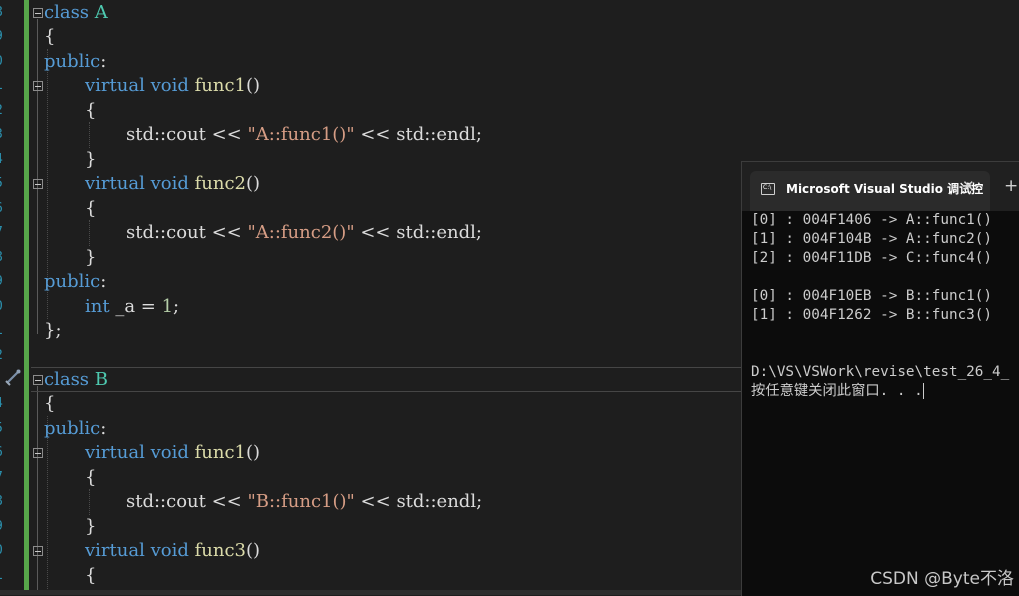 The height and width of the screenshot is (596, 1019). I want to click on function-name: func2, so click(220, 183).